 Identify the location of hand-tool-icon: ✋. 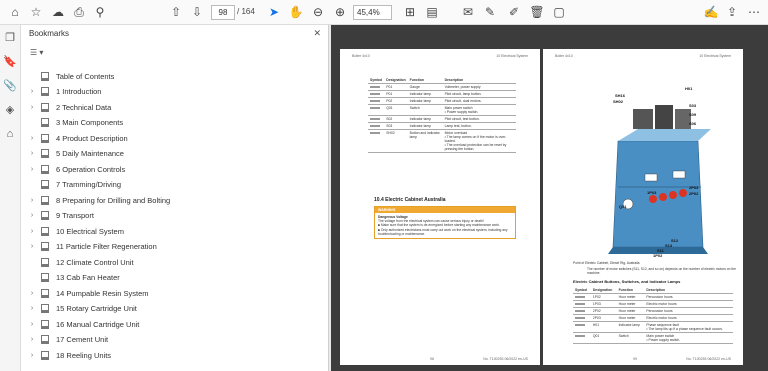
(296, 12).